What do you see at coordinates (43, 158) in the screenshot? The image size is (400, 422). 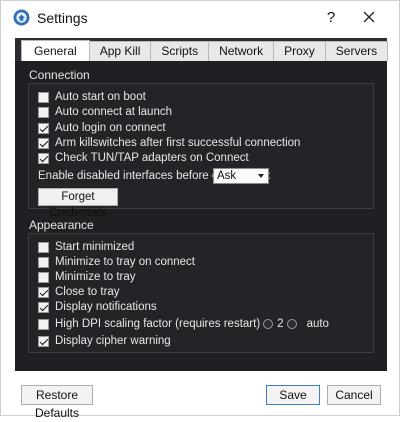 I see `check-tun-tap-checkbox` at bounding box center [43, 158].